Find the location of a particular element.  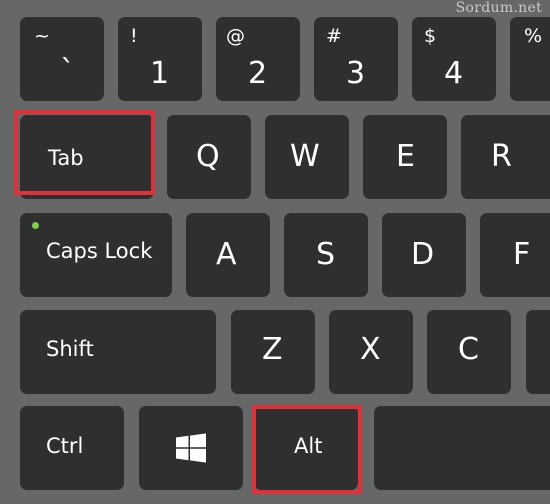

key-caps-lock: Caps Lock is located at coordinates (96, 255).